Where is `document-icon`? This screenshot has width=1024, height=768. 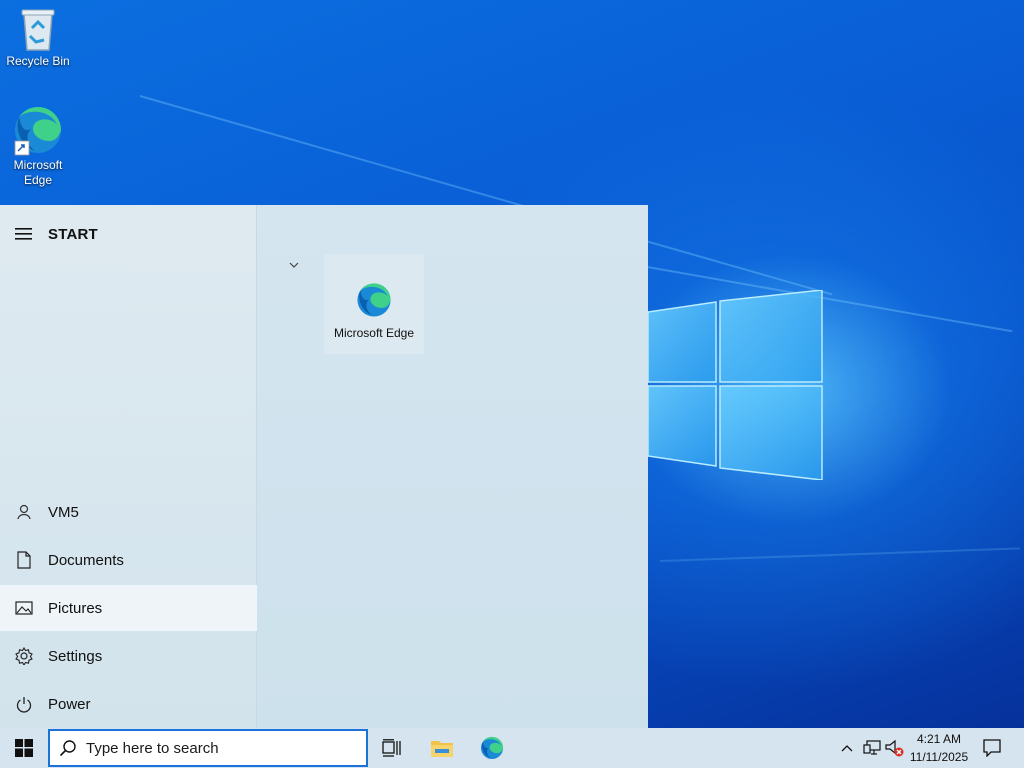 document-icon is located at coordinates (24, 560).